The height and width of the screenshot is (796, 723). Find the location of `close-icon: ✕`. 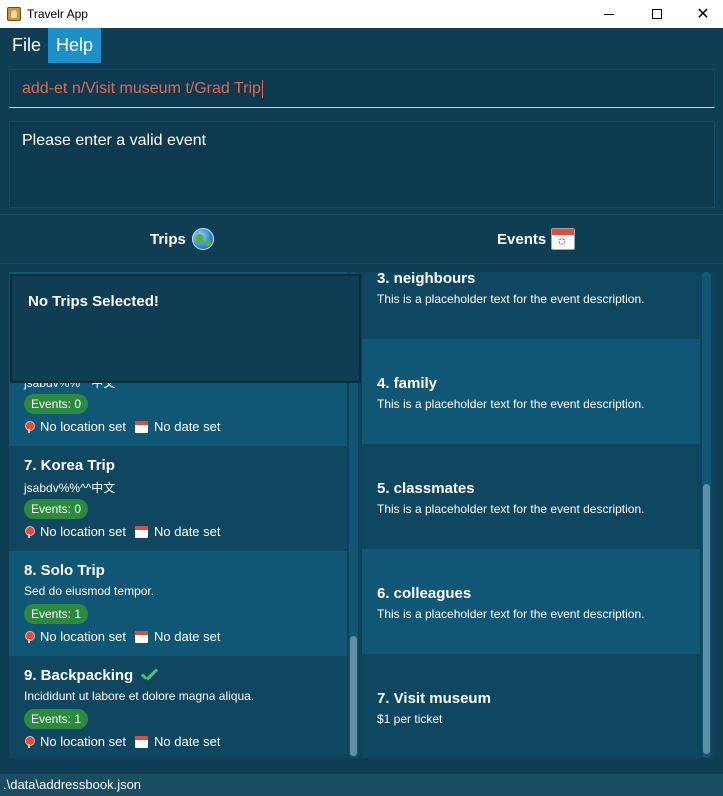

close-icon: ✕ is located at coordinates (703, 13).